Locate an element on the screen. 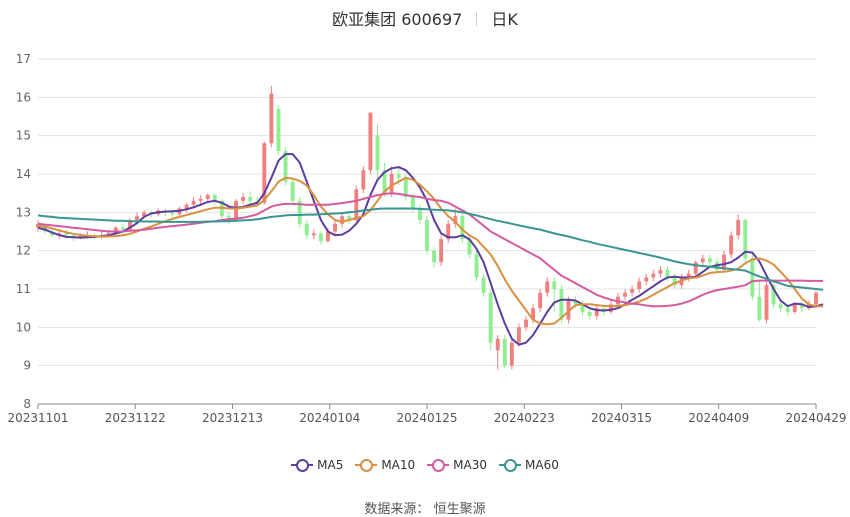 This screenshot has width=850, height=517. legend-label: MA10 is located at coordinates (398, 465).